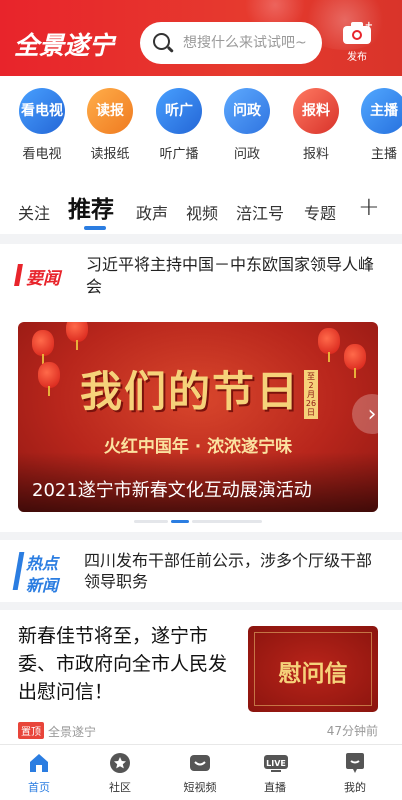  I want to click on quick-link-label: 听广播, so click(179, 154).